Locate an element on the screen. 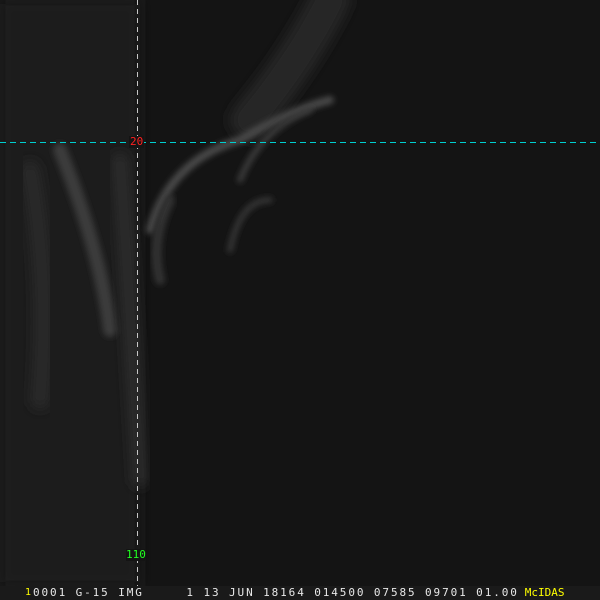  mcidas-logo: McIDAS is located at coordinates (544, 592).